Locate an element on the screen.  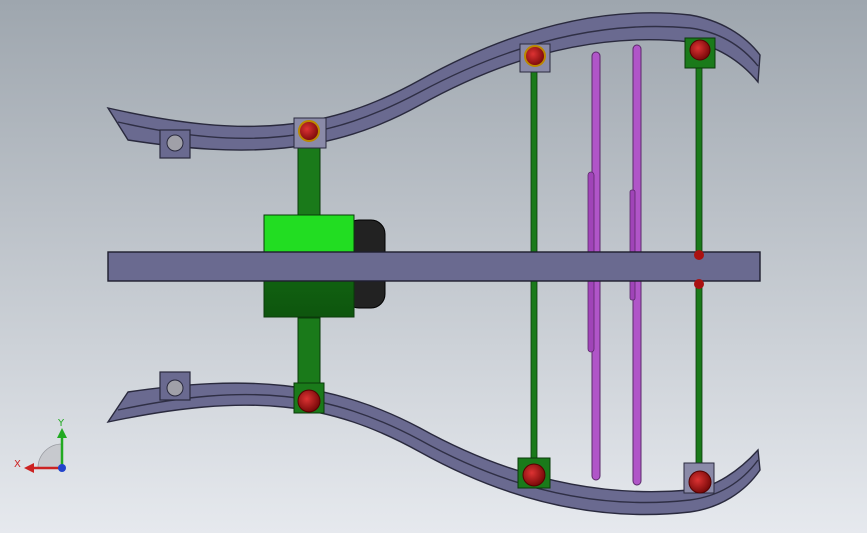
triad-y-label: Y is located at coordinates (61, 423).